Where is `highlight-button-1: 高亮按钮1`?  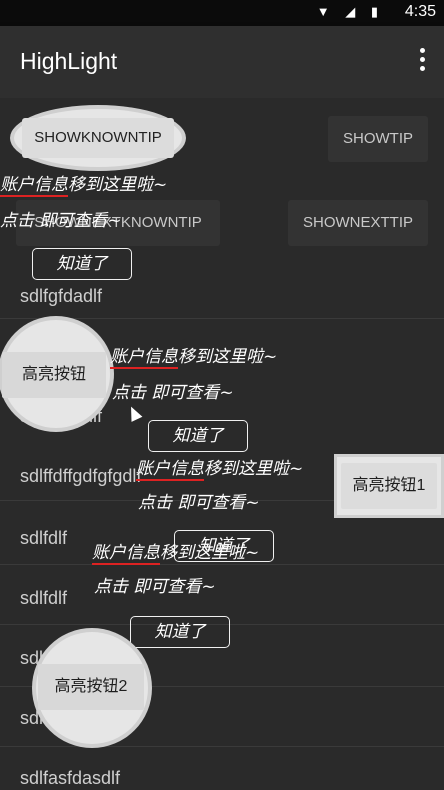 highlight-button-1: 高亮按钮1 is located at coordinates (389, 486).